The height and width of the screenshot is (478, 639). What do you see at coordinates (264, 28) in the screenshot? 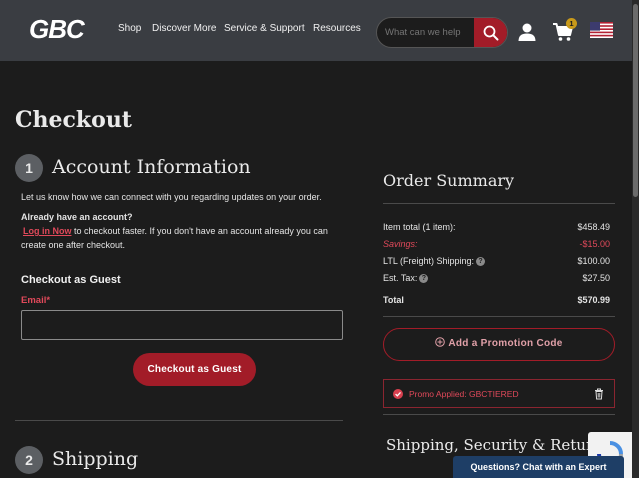
I see `nav-service-support: Service & Support` at bounding box center [264, 28].